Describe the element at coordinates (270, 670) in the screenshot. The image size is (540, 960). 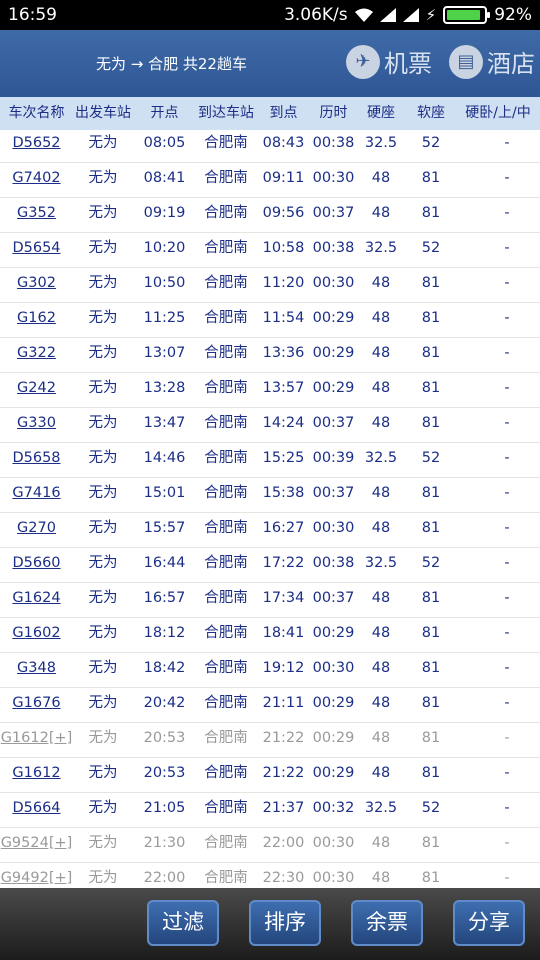
I see `table-row: G348 无为 18:42 合肥南 19:12 00:30 48 81 -` at that location.